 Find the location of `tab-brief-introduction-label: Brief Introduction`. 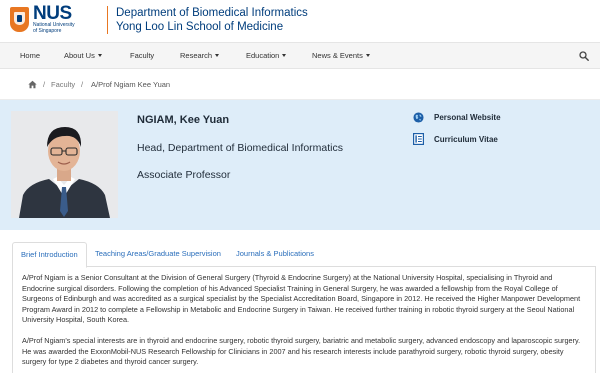

tab-brief-introduction-label: Brief Introduction is located at coordinates (49, 254).